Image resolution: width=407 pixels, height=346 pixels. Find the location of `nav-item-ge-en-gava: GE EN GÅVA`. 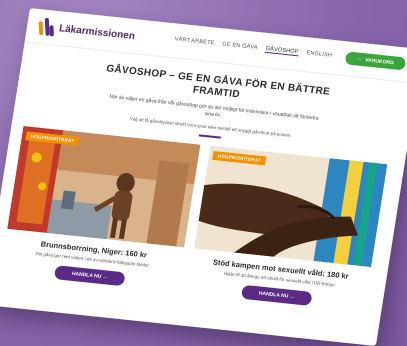

nav-item-ge-en-gava: GE EN GÅVA is located at coordinates (240, 46).